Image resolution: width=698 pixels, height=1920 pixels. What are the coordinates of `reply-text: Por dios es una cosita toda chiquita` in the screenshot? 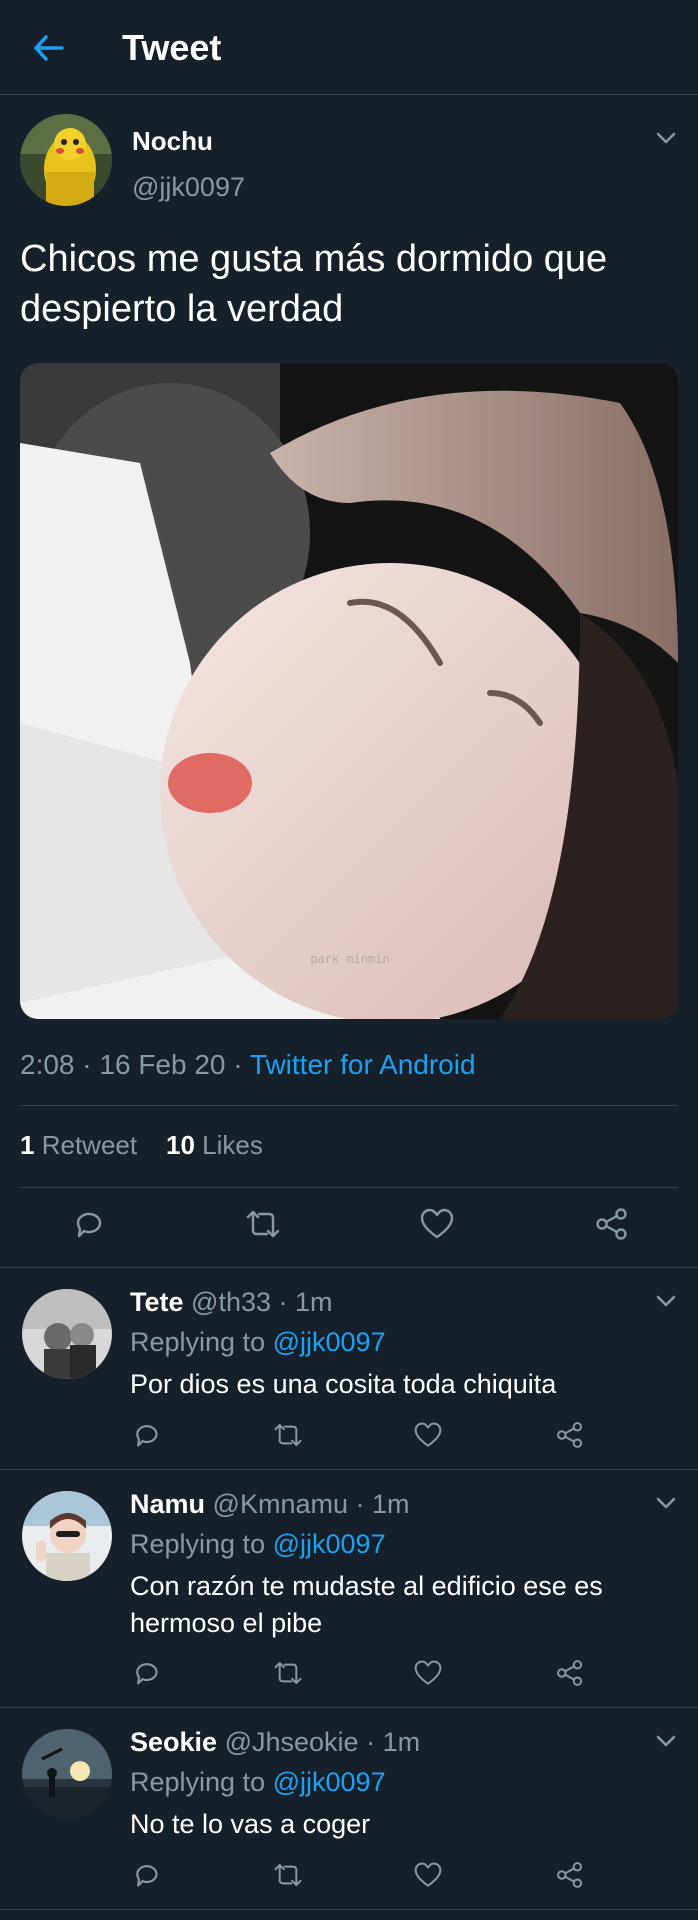 It's located at (343, 1384).